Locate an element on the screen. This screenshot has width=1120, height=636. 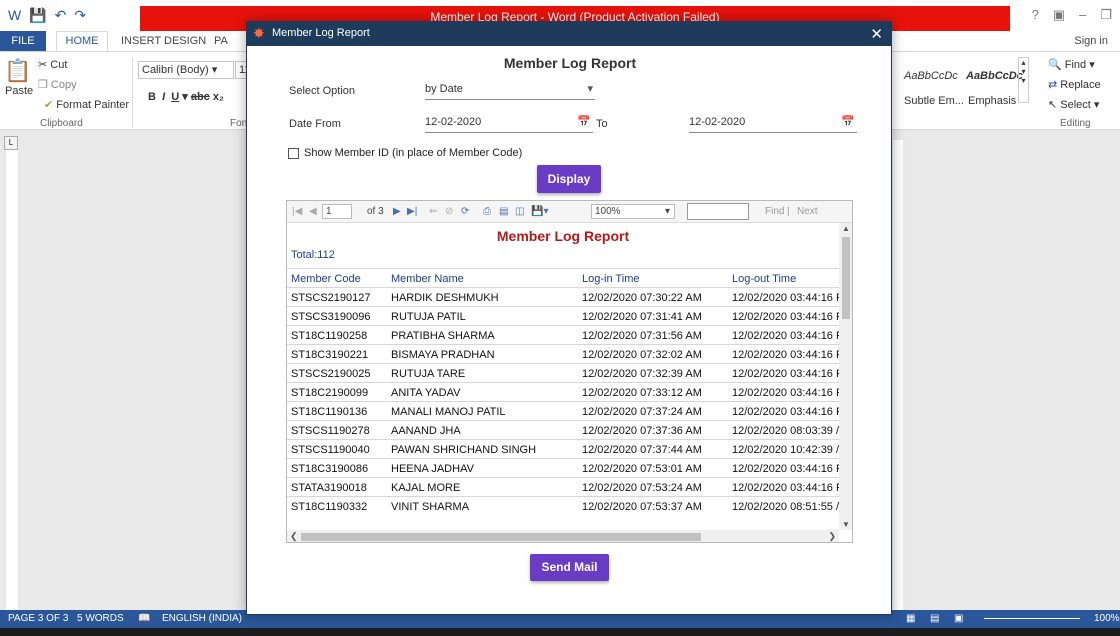
binoculars-icon: 🔍 is located at coordinates (1056, 65).